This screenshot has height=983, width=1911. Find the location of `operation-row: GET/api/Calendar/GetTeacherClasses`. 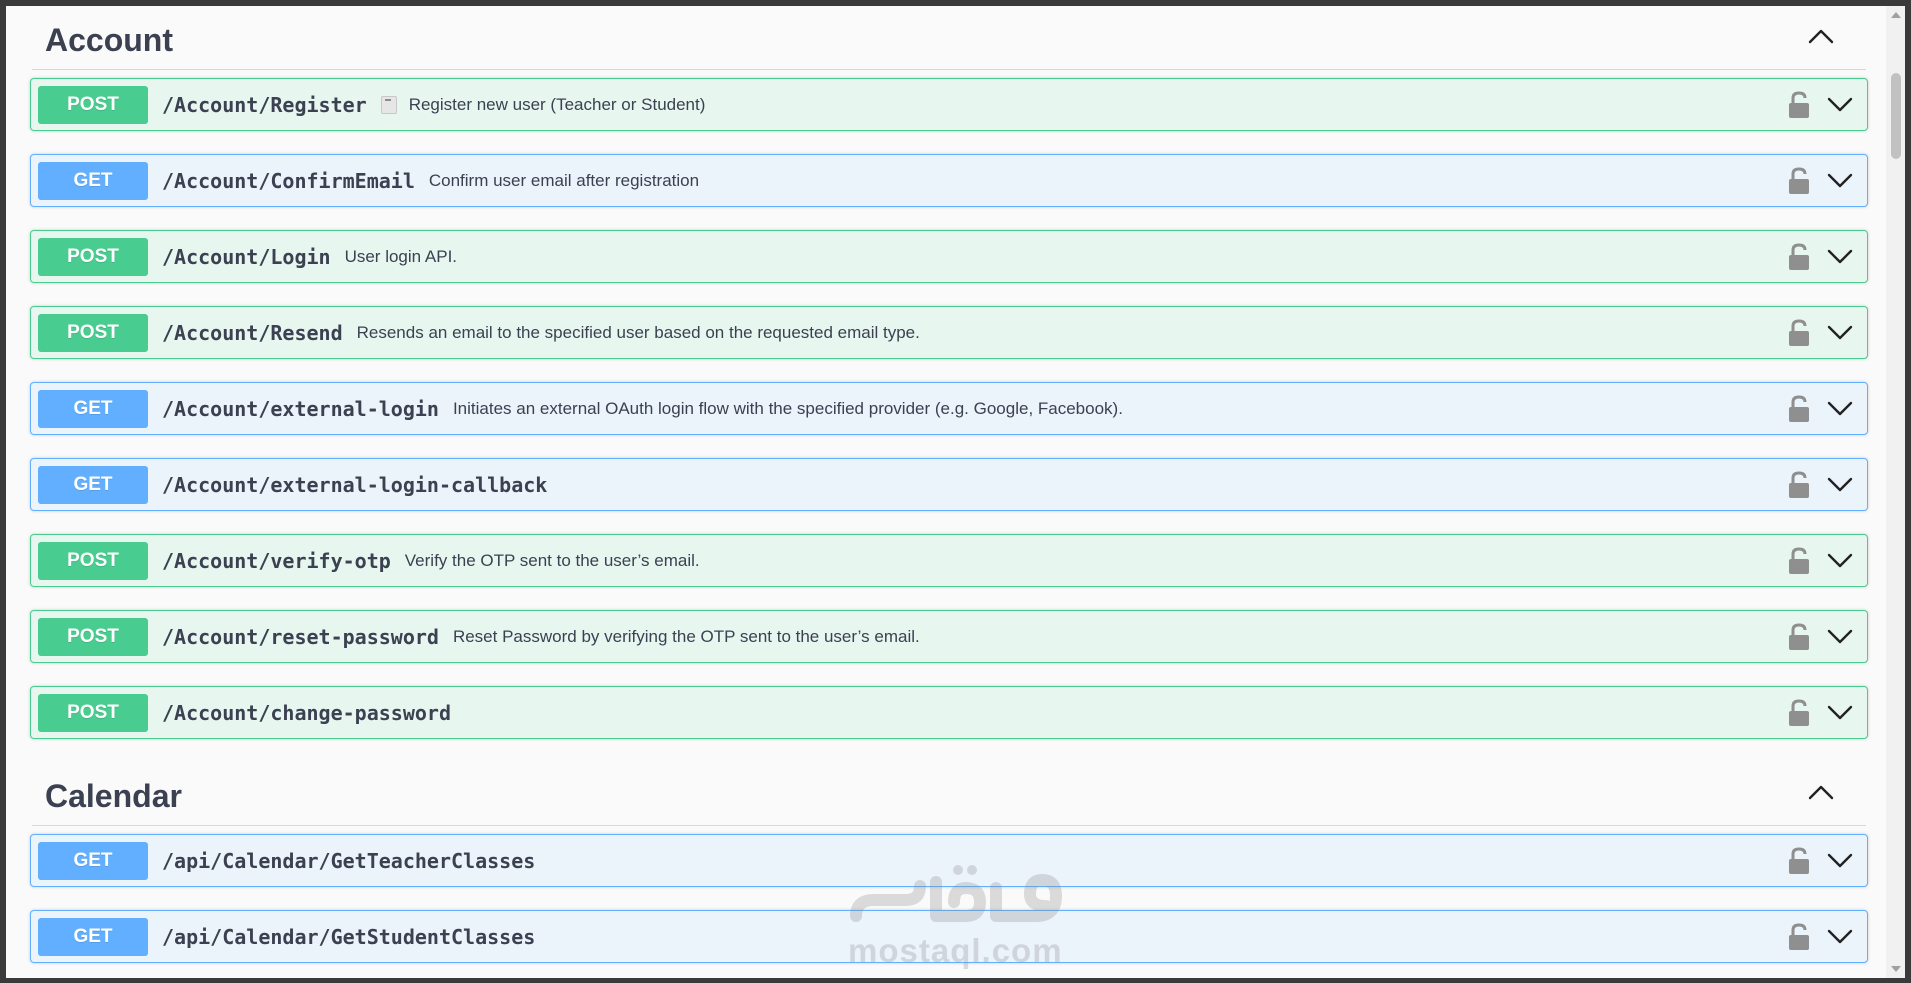

operation-row: GET/api/Calendar/GetTeacherClasses is located at coordinates (949, 860).